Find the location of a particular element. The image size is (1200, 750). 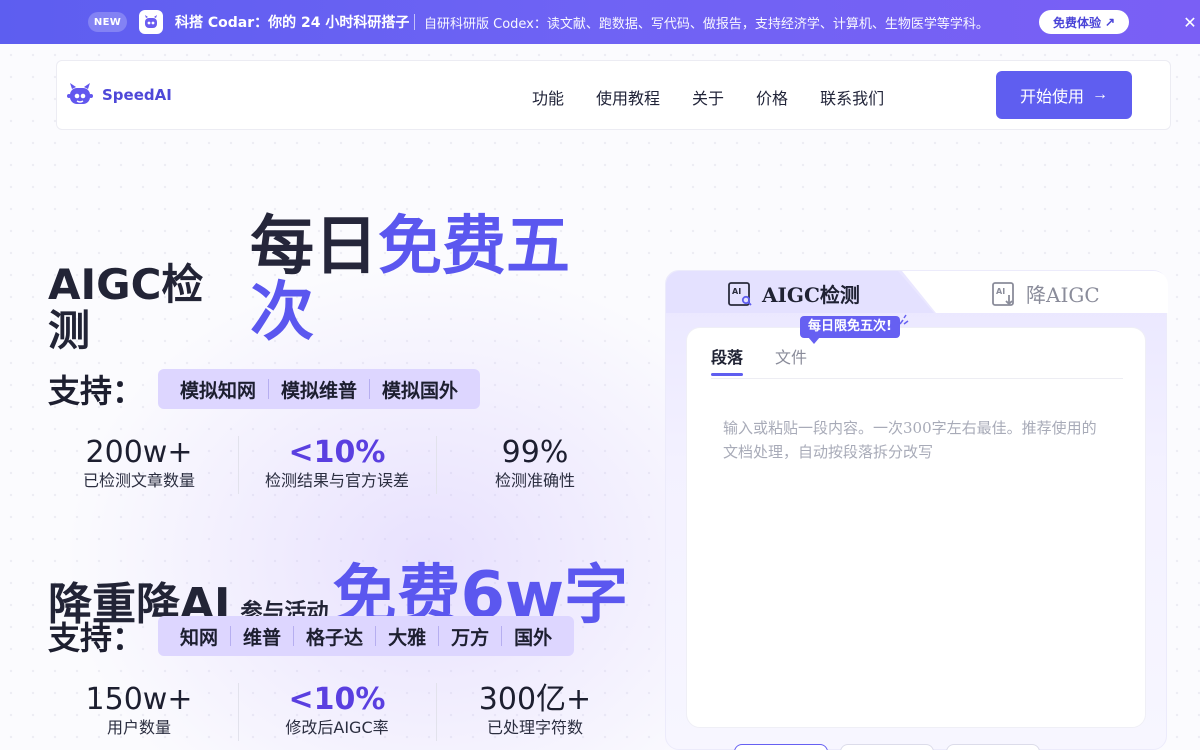

input-mode-tabs: 段落 文件 is located at coordinates (759, 360).